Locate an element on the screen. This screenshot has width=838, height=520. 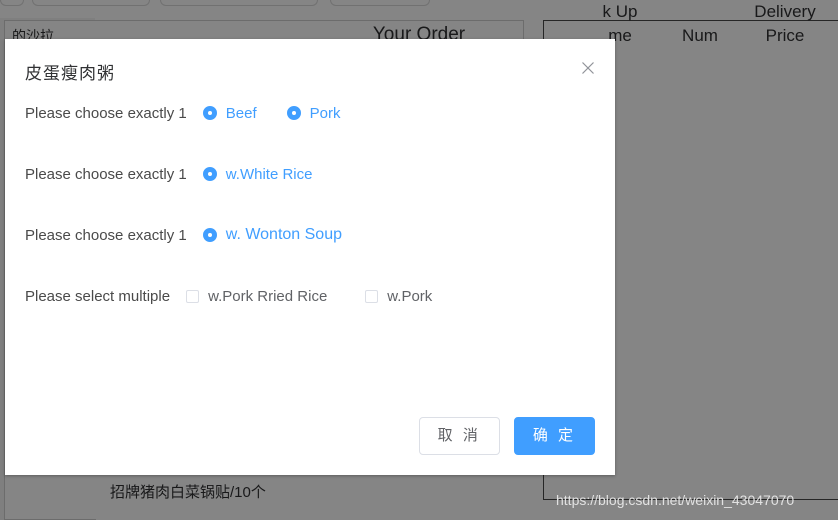
radio-option-white-rice: w.White Rice is located at coordinates (257, 174).